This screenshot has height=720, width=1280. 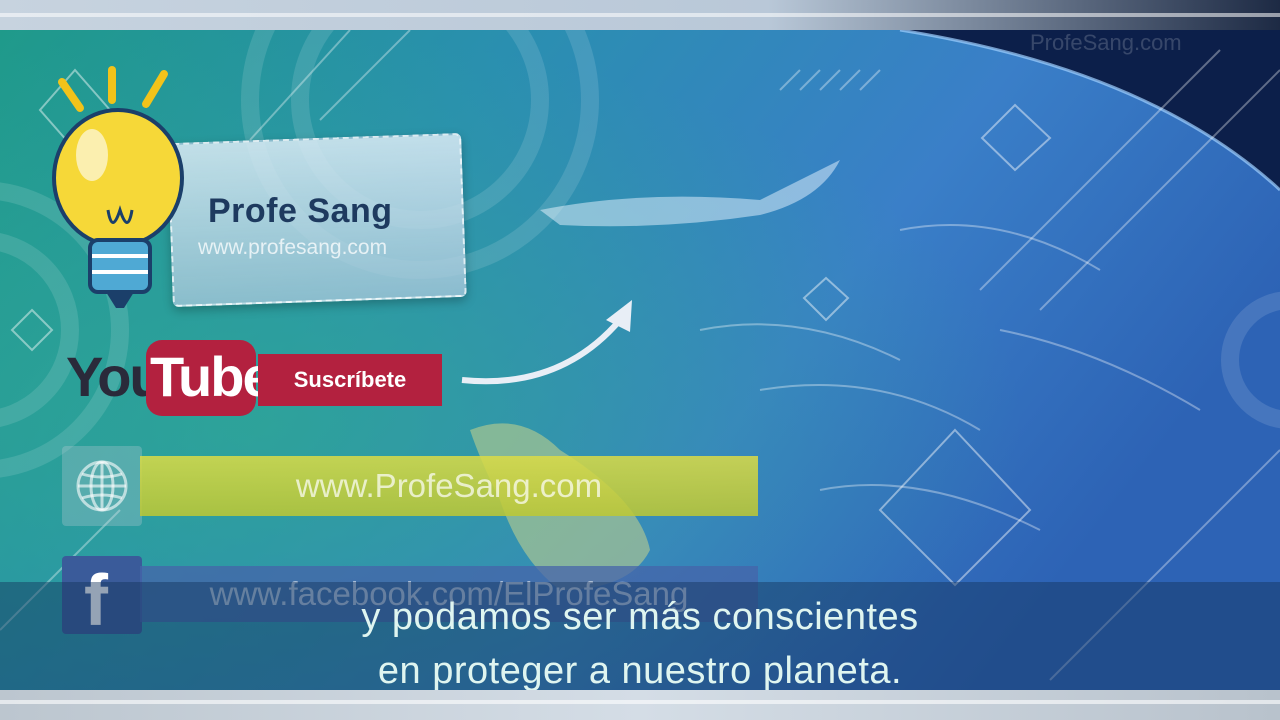 I want to click on bottom-frame-bar, so click(x=640, y=705).